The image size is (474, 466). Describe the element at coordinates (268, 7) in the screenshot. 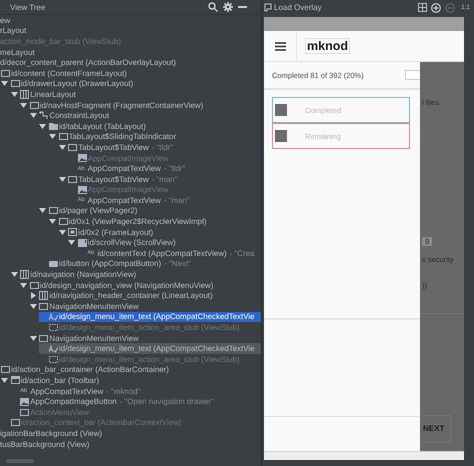

I see `overlay-icon` at that location.